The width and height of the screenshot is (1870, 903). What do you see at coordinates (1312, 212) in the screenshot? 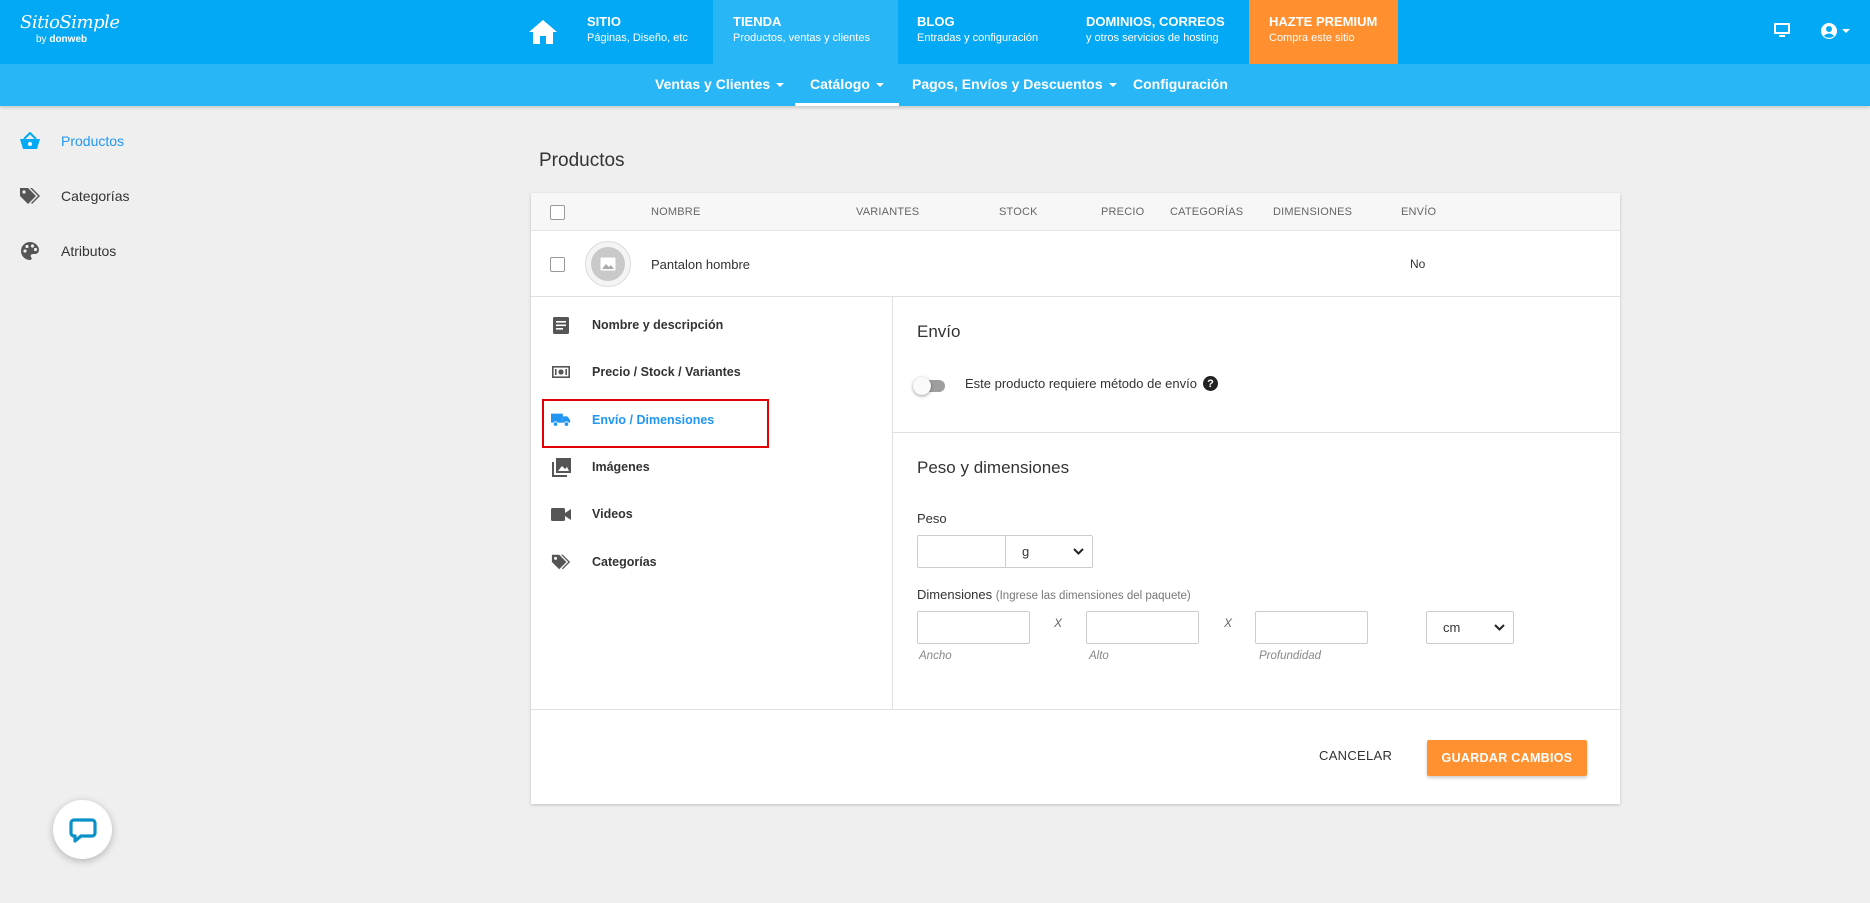
I see `column-dimensiones: DIMENSIONES` at bounding box center [1312, 212].